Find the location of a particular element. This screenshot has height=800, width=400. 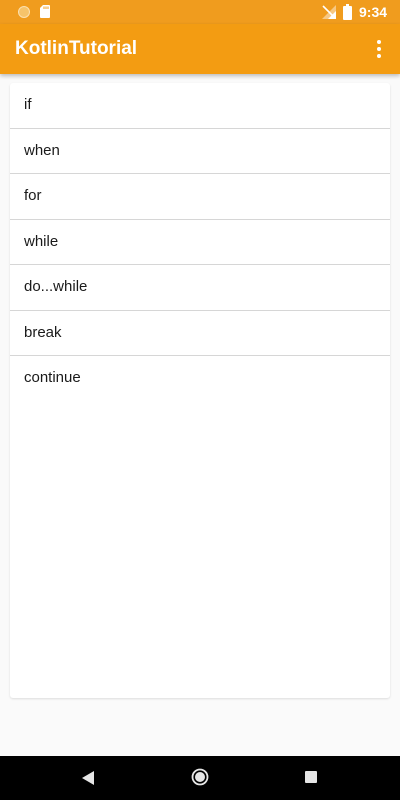

list-item-label: if is located at coordinates (28, 104).